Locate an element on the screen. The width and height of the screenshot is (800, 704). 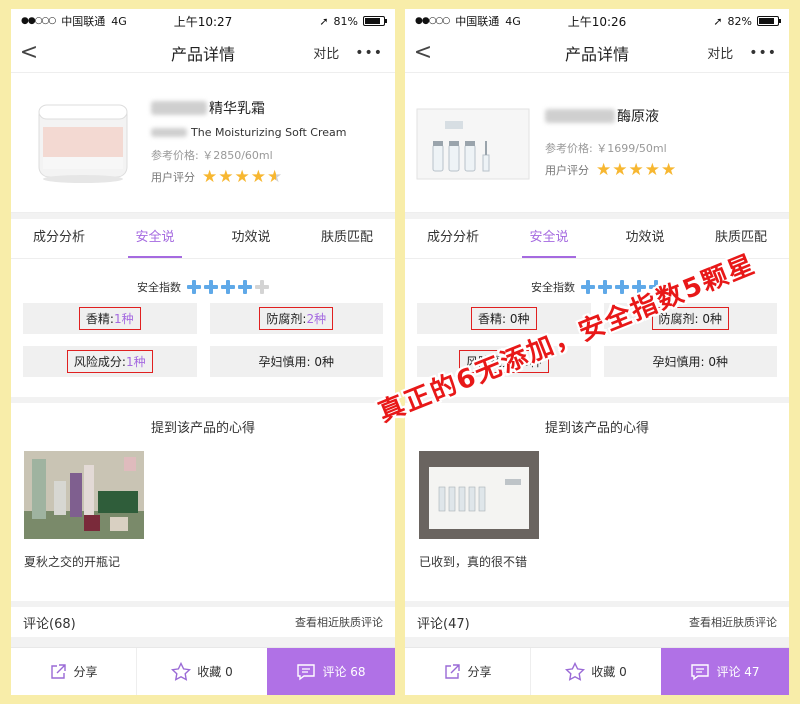
highlight-box: 香精: 0种 is located at coordinates (504, 318).